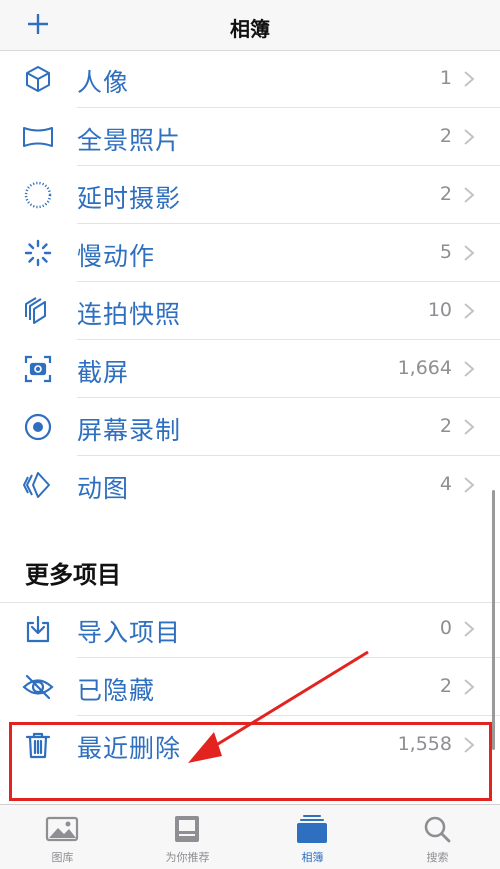 This screenshot has height=869, width=500. What do you see at coordinates (129, 632) in the screenshot?
I see `item-label: 导入项目` at bounding box center [129, 632].